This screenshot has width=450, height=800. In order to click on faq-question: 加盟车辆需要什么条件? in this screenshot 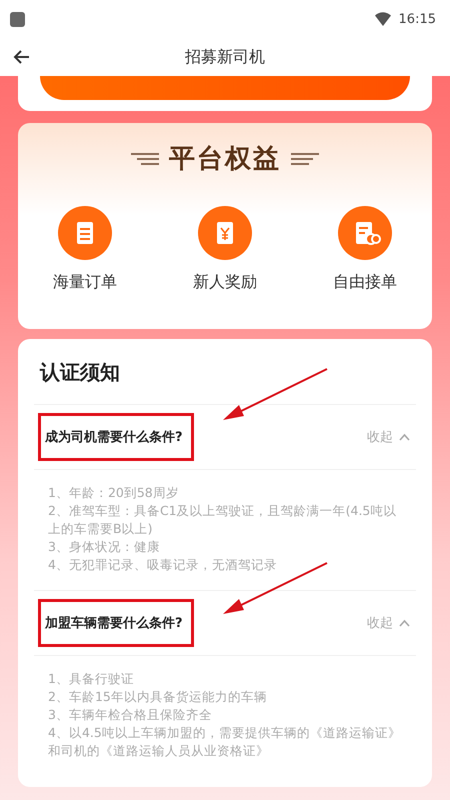, I will do `click(116, 623)`.